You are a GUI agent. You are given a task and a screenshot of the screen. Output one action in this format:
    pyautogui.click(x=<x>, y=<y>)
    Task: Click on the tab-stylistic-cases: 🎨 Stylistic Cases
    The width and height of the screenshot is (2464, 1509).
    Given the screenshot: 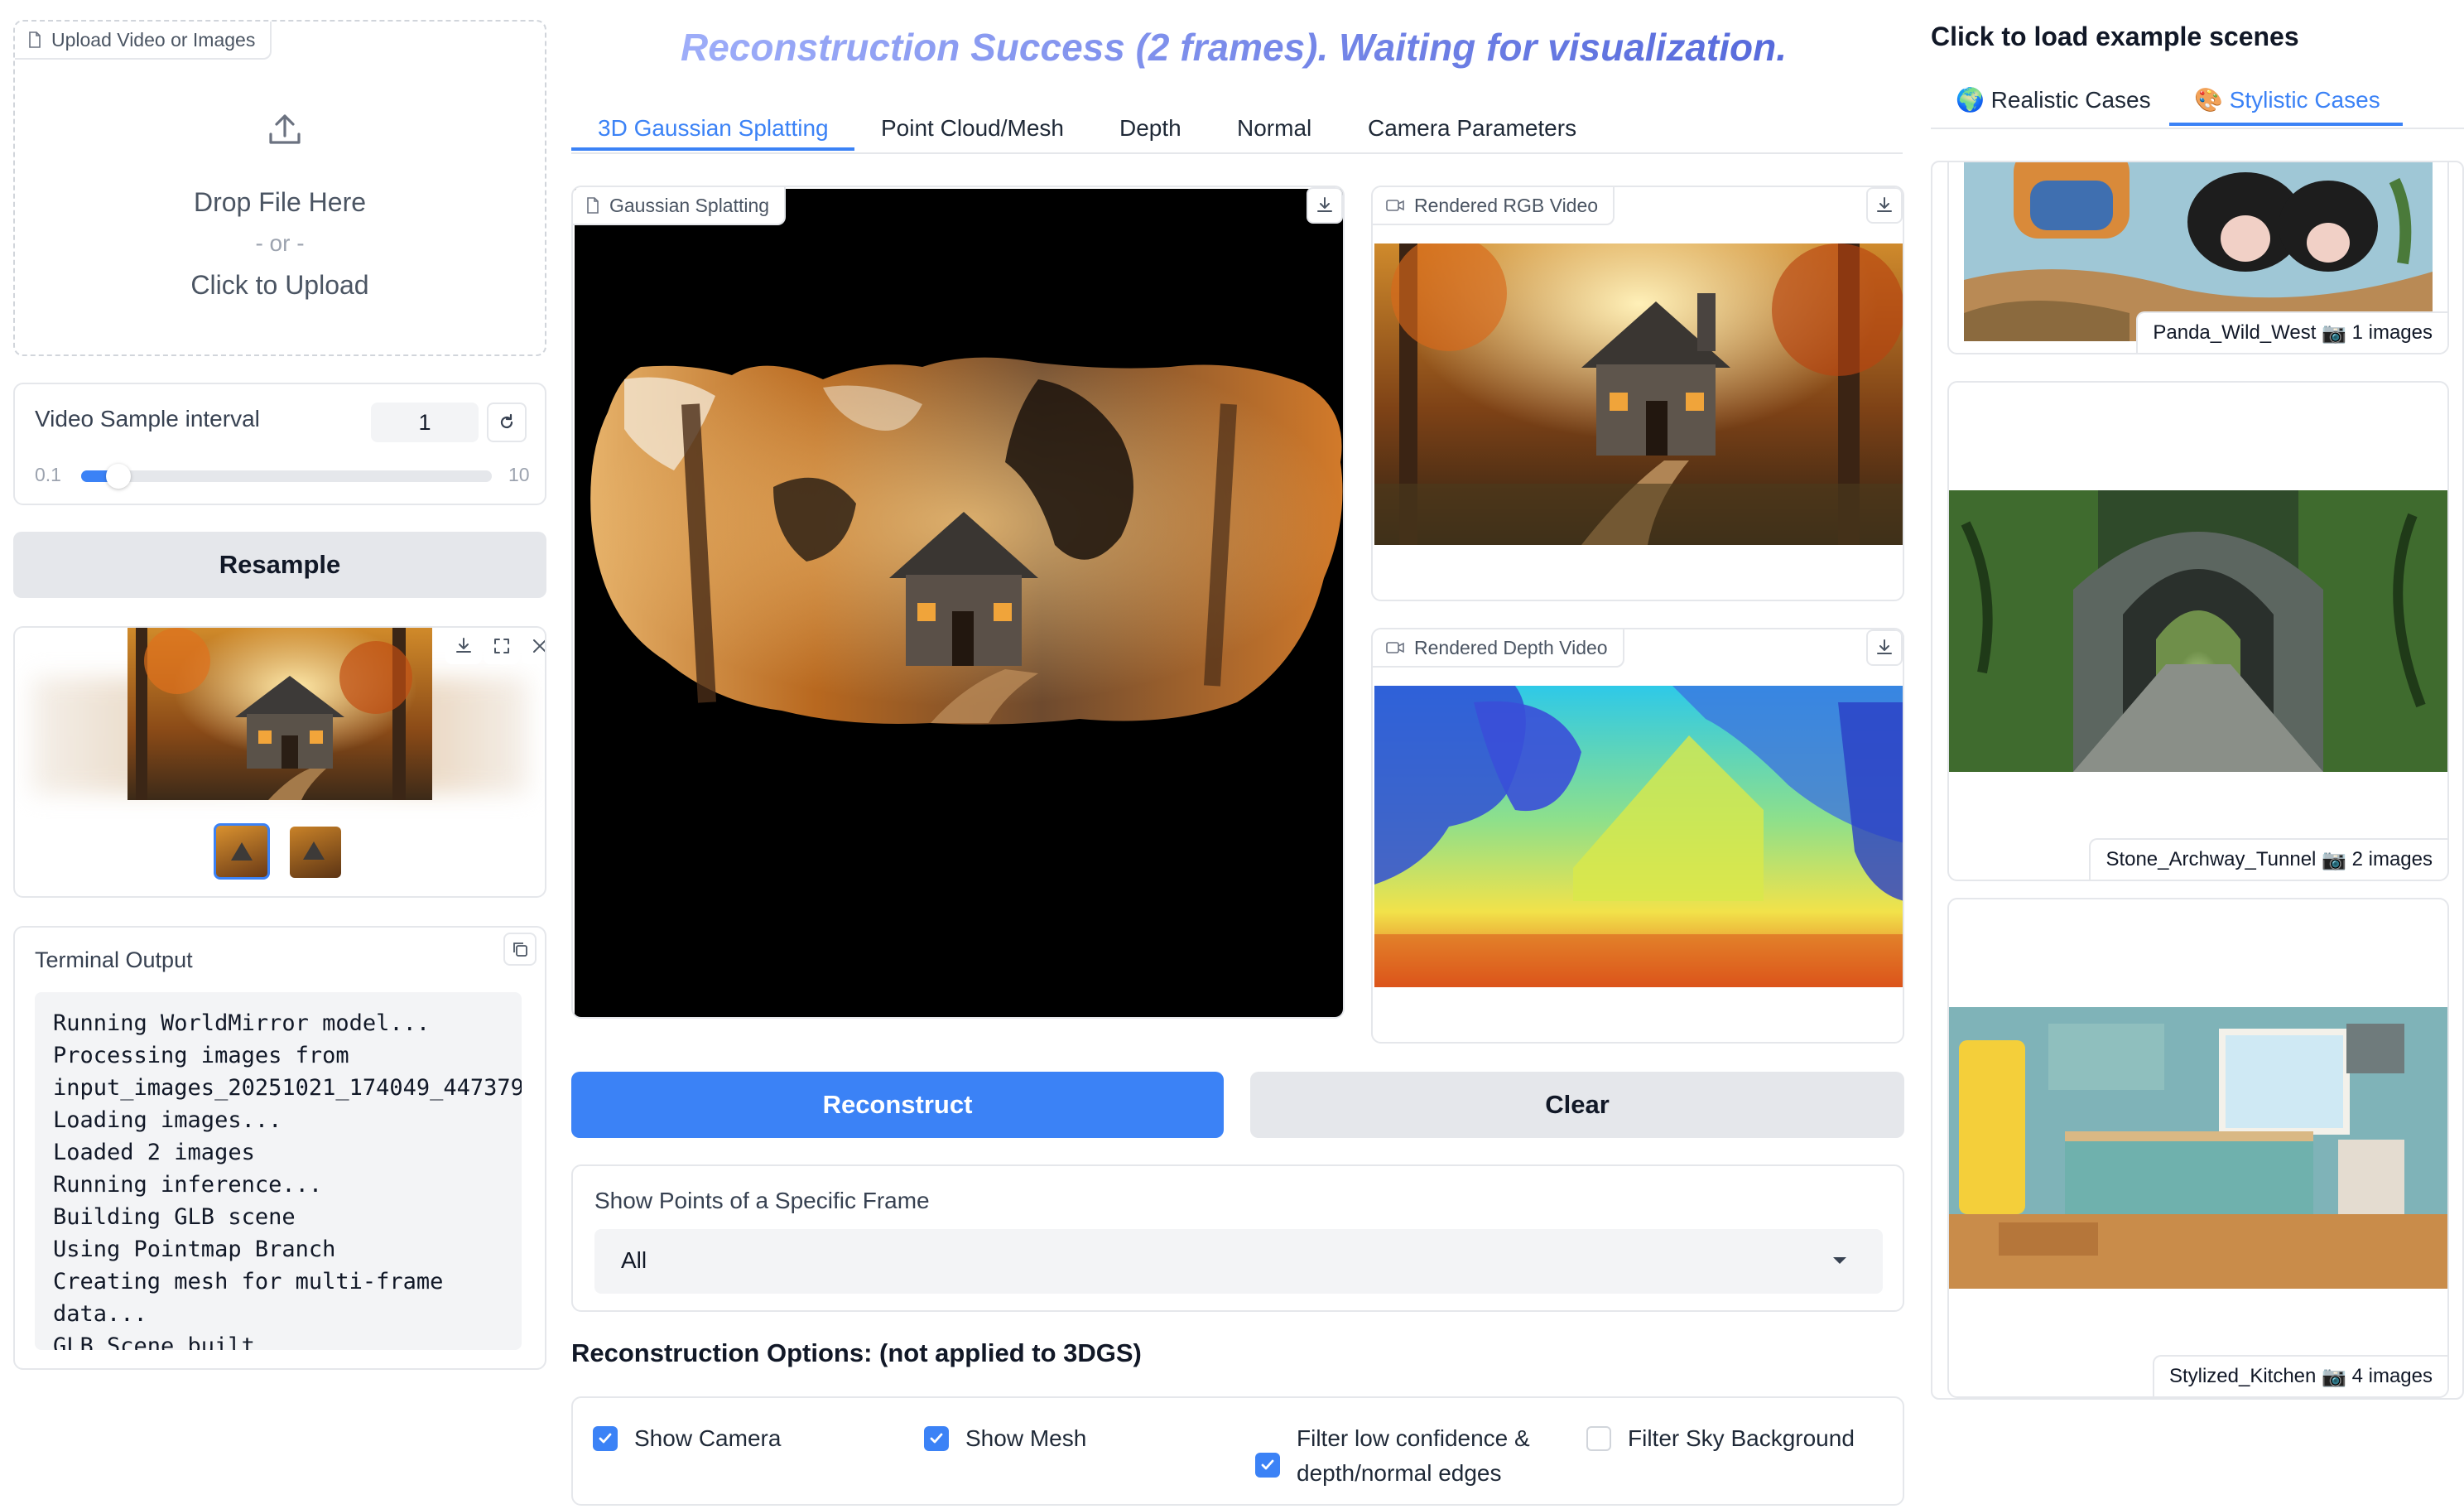 What is the action you would take?
    pyautogui.click(x=2287, y=100)
    